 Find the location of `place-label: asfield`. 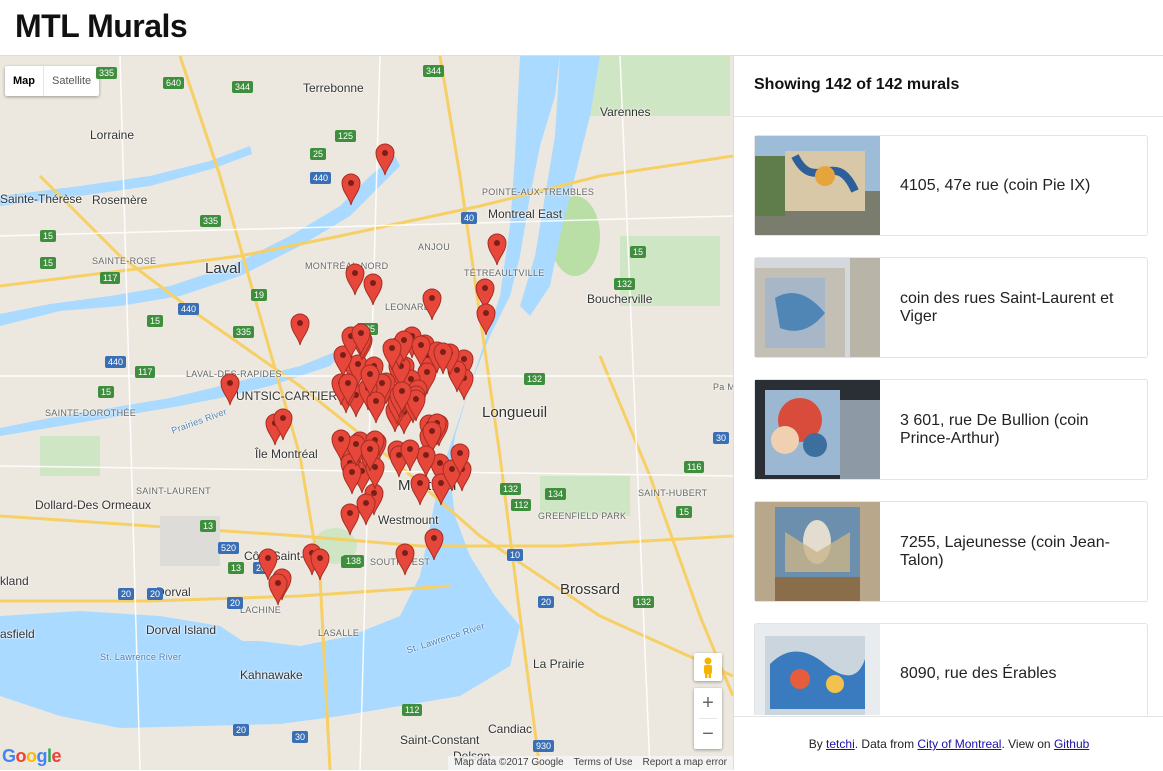

place-label: asfield is located at coordinates (17, 634).